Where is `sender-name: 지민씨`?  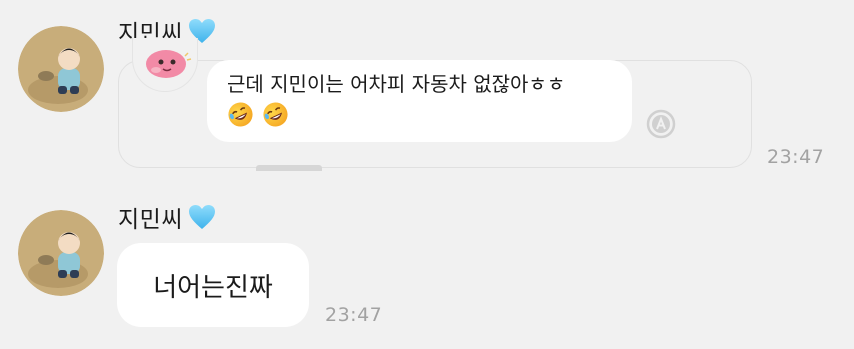
sender-name: 지민씨 is located at coordinates (150, 220).